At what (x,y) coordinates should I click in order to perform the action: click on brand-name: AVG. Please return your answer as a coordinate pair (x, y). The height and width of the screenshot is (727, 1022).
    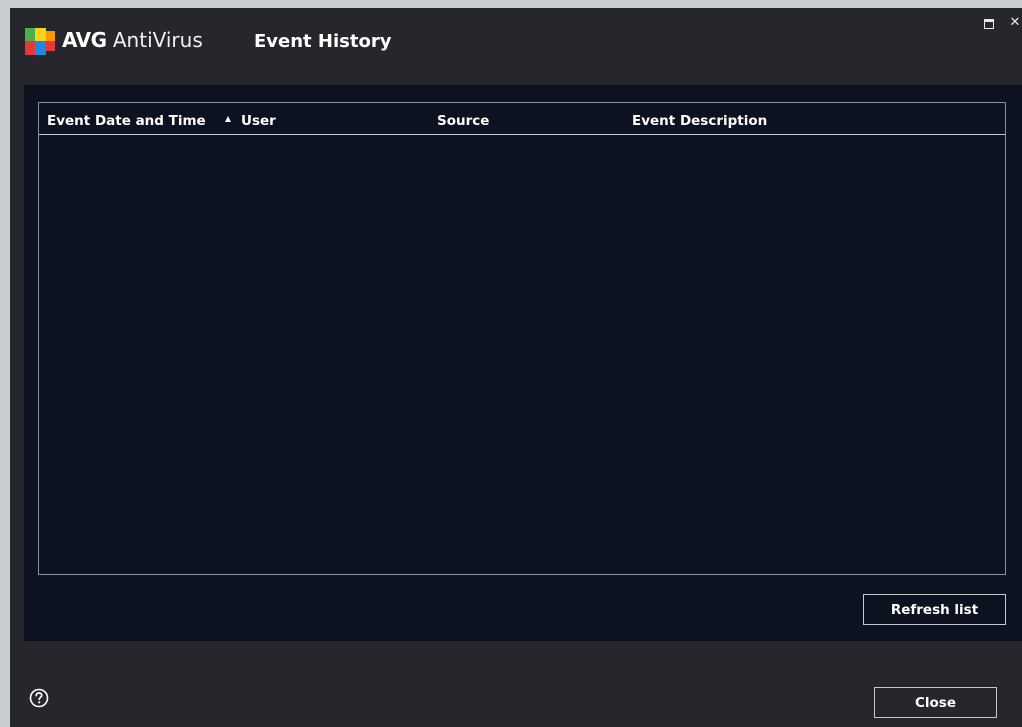
    Looking at the image, I should click on (84, 40).